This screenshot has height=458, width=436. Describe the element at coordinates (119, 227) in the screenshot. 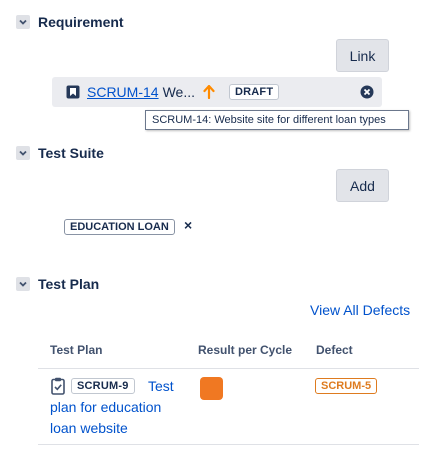

I see `test-suite-tag: EDUCATION LOAN` at that location.